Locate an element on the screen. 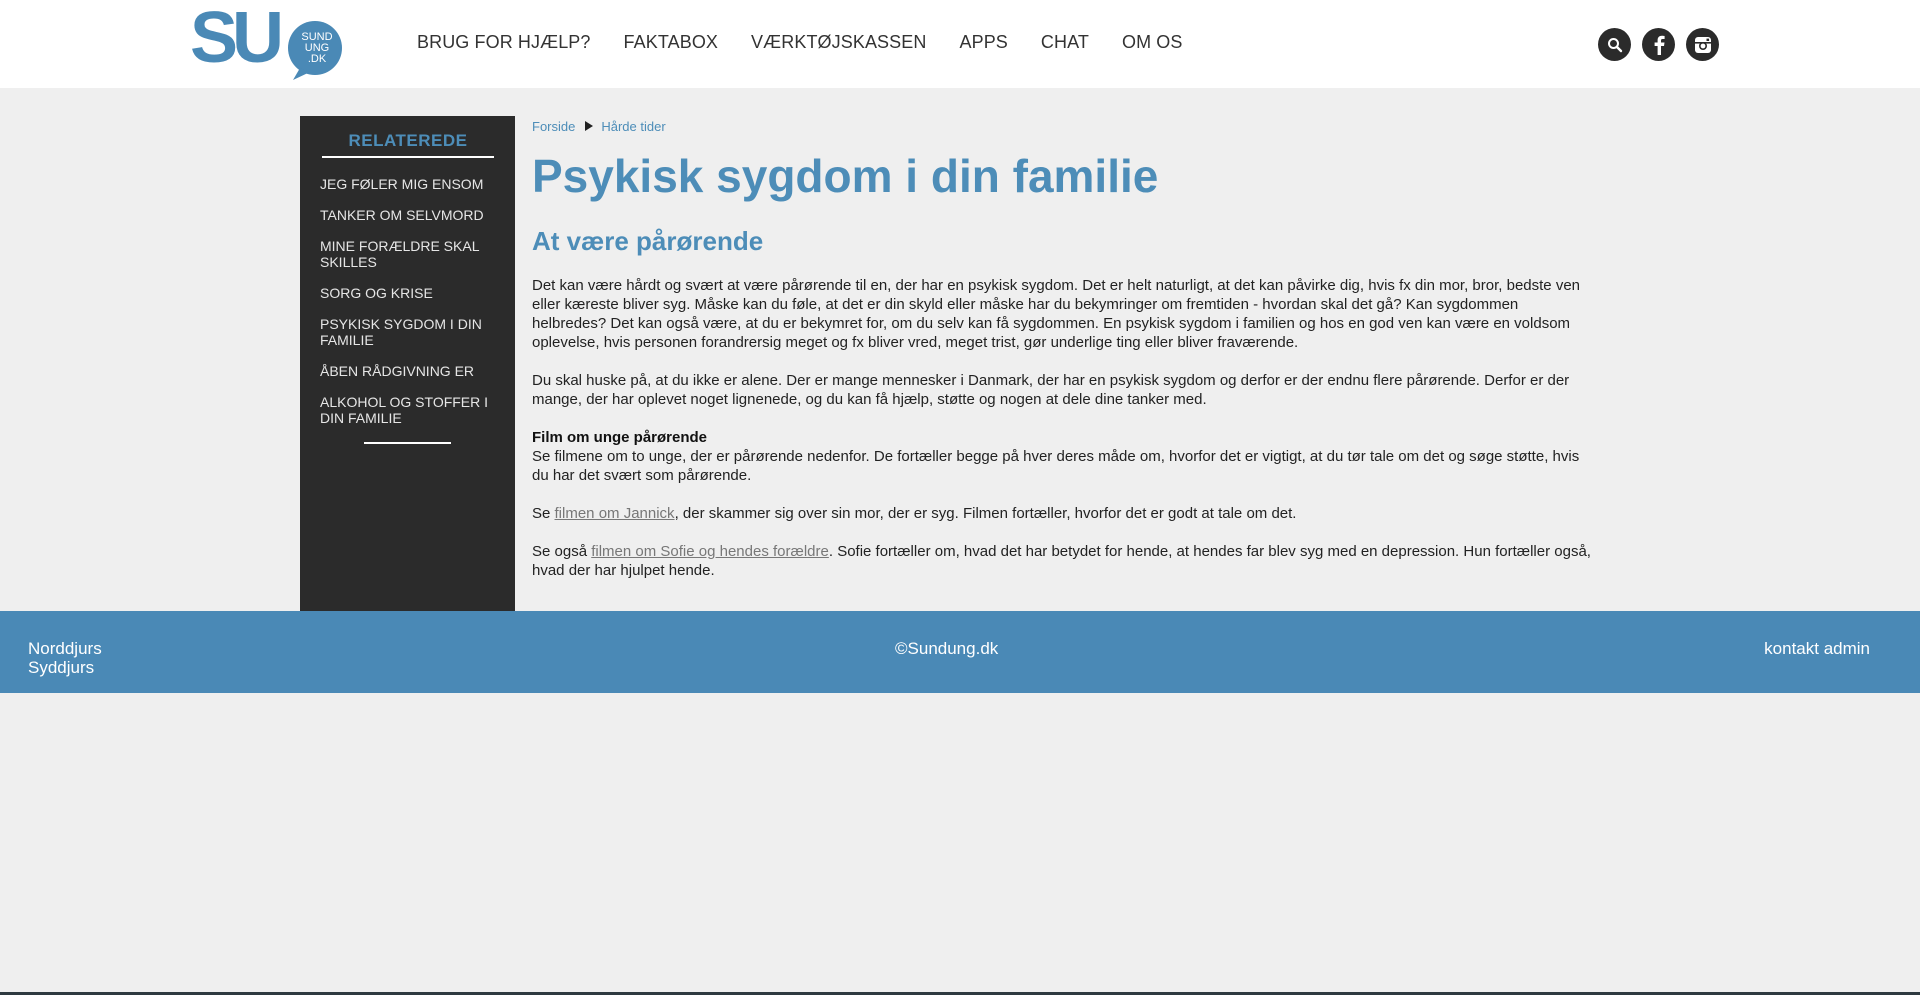 The height and width of the screenshot is (995, 1920). sidebar-item-alkohol-og-stoffer: ALKOHOL OG STOFFER I DIN FAMILIE is located at coordinates (410, 410).